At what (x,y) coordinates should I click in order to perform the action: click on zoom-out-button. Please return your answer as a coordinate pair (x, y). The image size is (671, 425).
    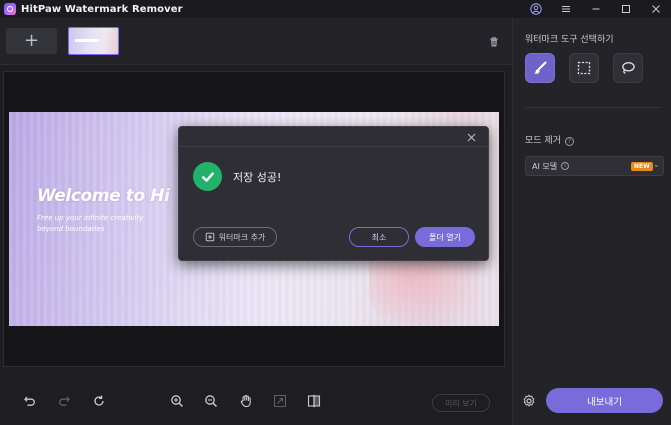
    Looking at the image, I should click on (211, 401).